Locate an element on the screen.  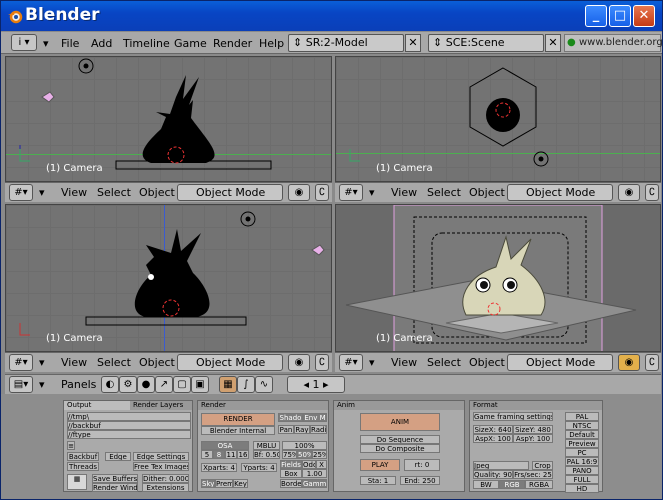
preset-pal: PAL is located at coordinates (582, 416).